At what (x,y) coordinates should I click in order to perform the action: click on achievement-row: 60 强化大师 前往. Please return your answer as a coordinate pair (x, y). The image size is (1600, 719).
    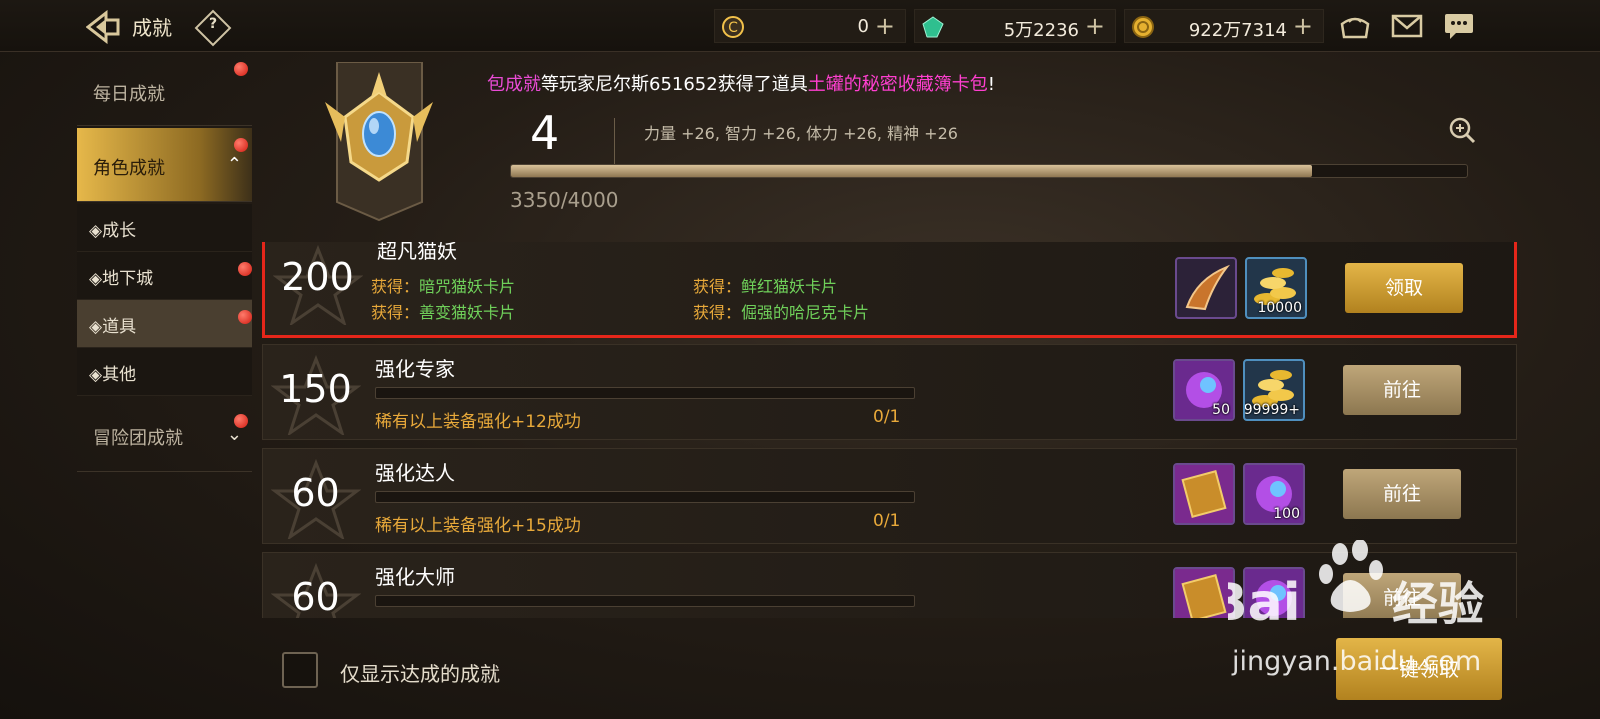
    Looking at the image, I should click on (889, 585).